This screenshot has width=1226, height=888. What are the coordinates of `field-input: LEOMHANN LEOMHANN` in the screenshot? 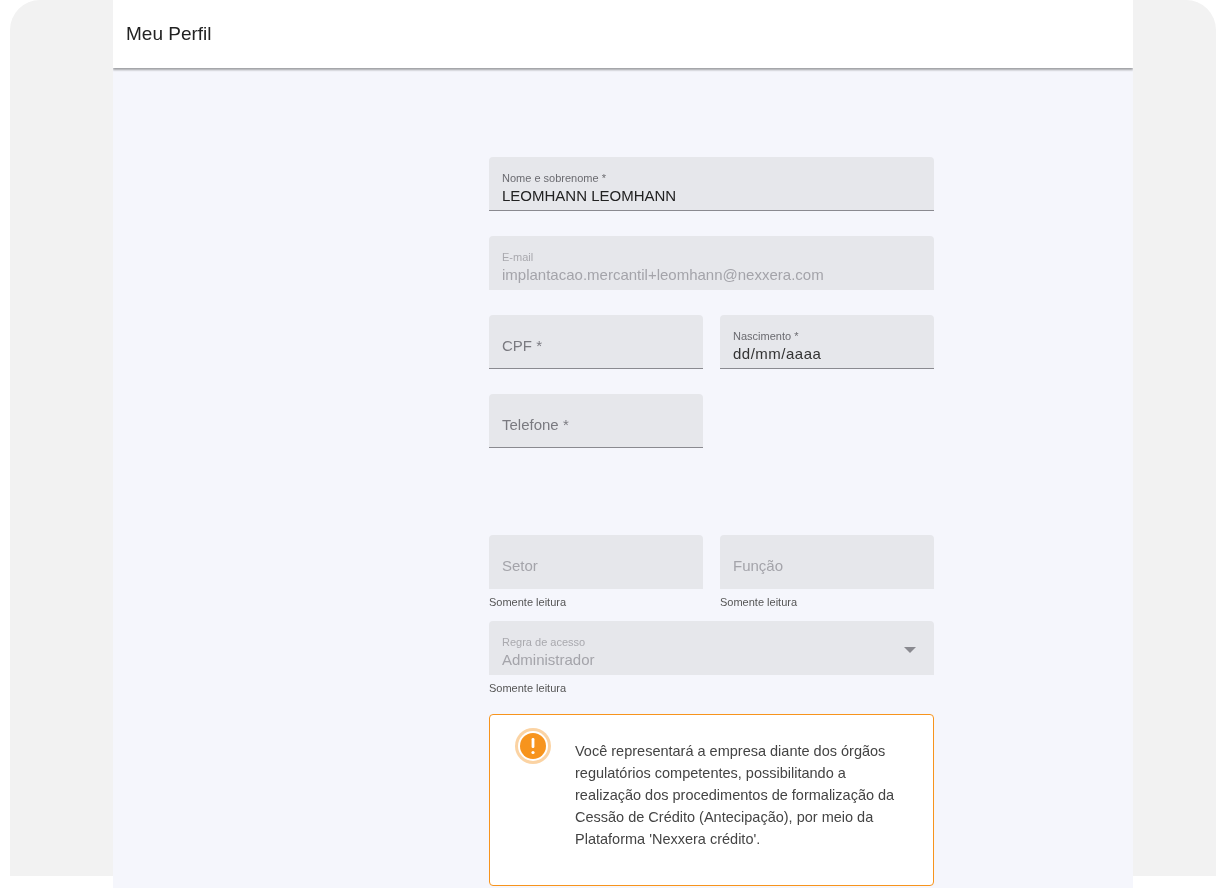 It's located at (711, 195).